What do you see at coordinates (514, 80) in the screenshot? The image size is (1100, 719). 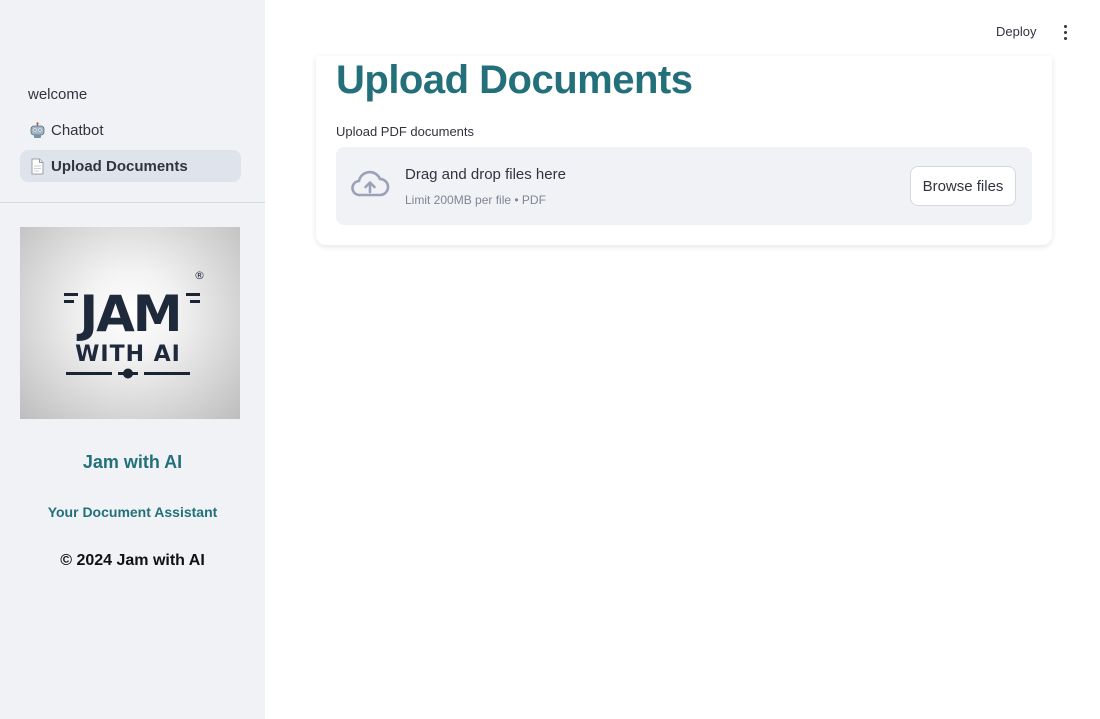 I see `page-title: Upload Documents` at bounding box center [514, 80].